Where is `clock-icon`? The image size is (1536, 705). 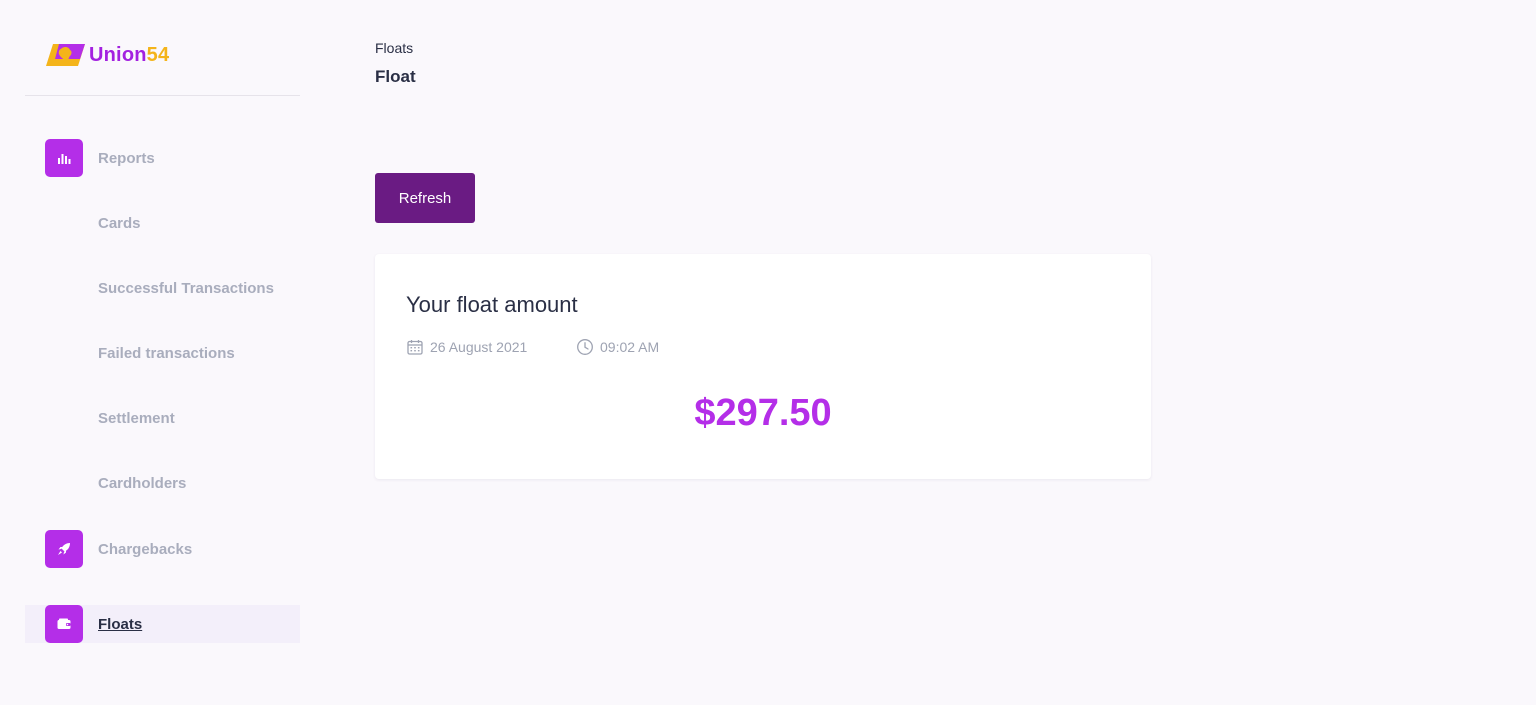
clock-icon is located at coordinates (585, 347).